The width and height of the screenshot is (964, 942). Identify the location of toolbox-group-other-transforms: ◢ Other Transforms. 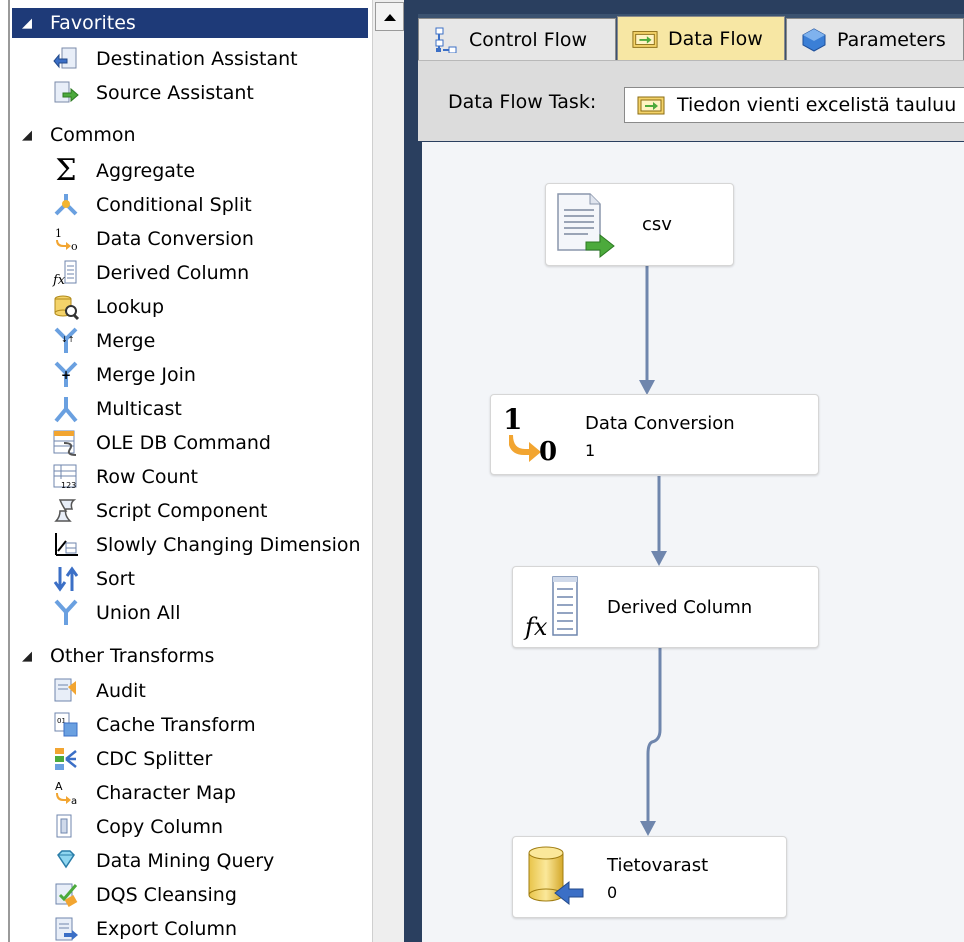
(191, 656).